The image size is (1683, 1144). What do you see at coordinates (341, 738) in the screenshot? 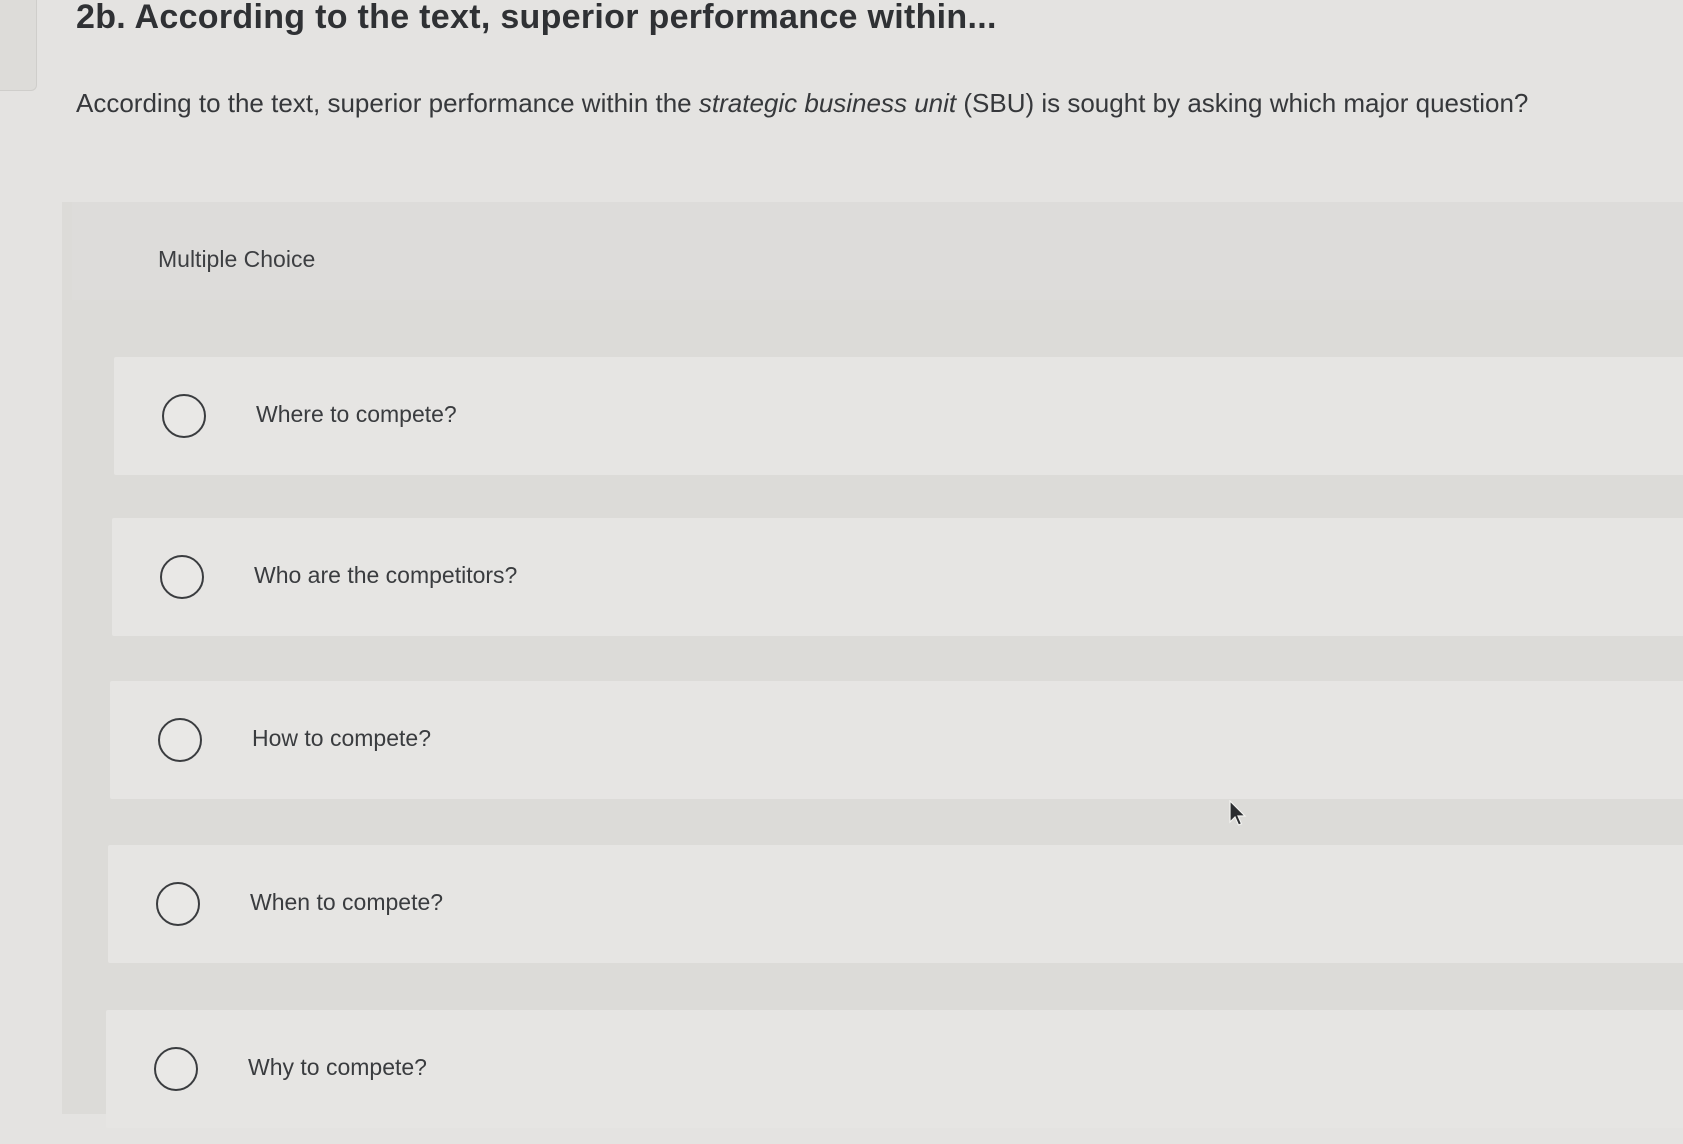
I see `answer-option-label: How to compete?` at bounding box center [341, 738].